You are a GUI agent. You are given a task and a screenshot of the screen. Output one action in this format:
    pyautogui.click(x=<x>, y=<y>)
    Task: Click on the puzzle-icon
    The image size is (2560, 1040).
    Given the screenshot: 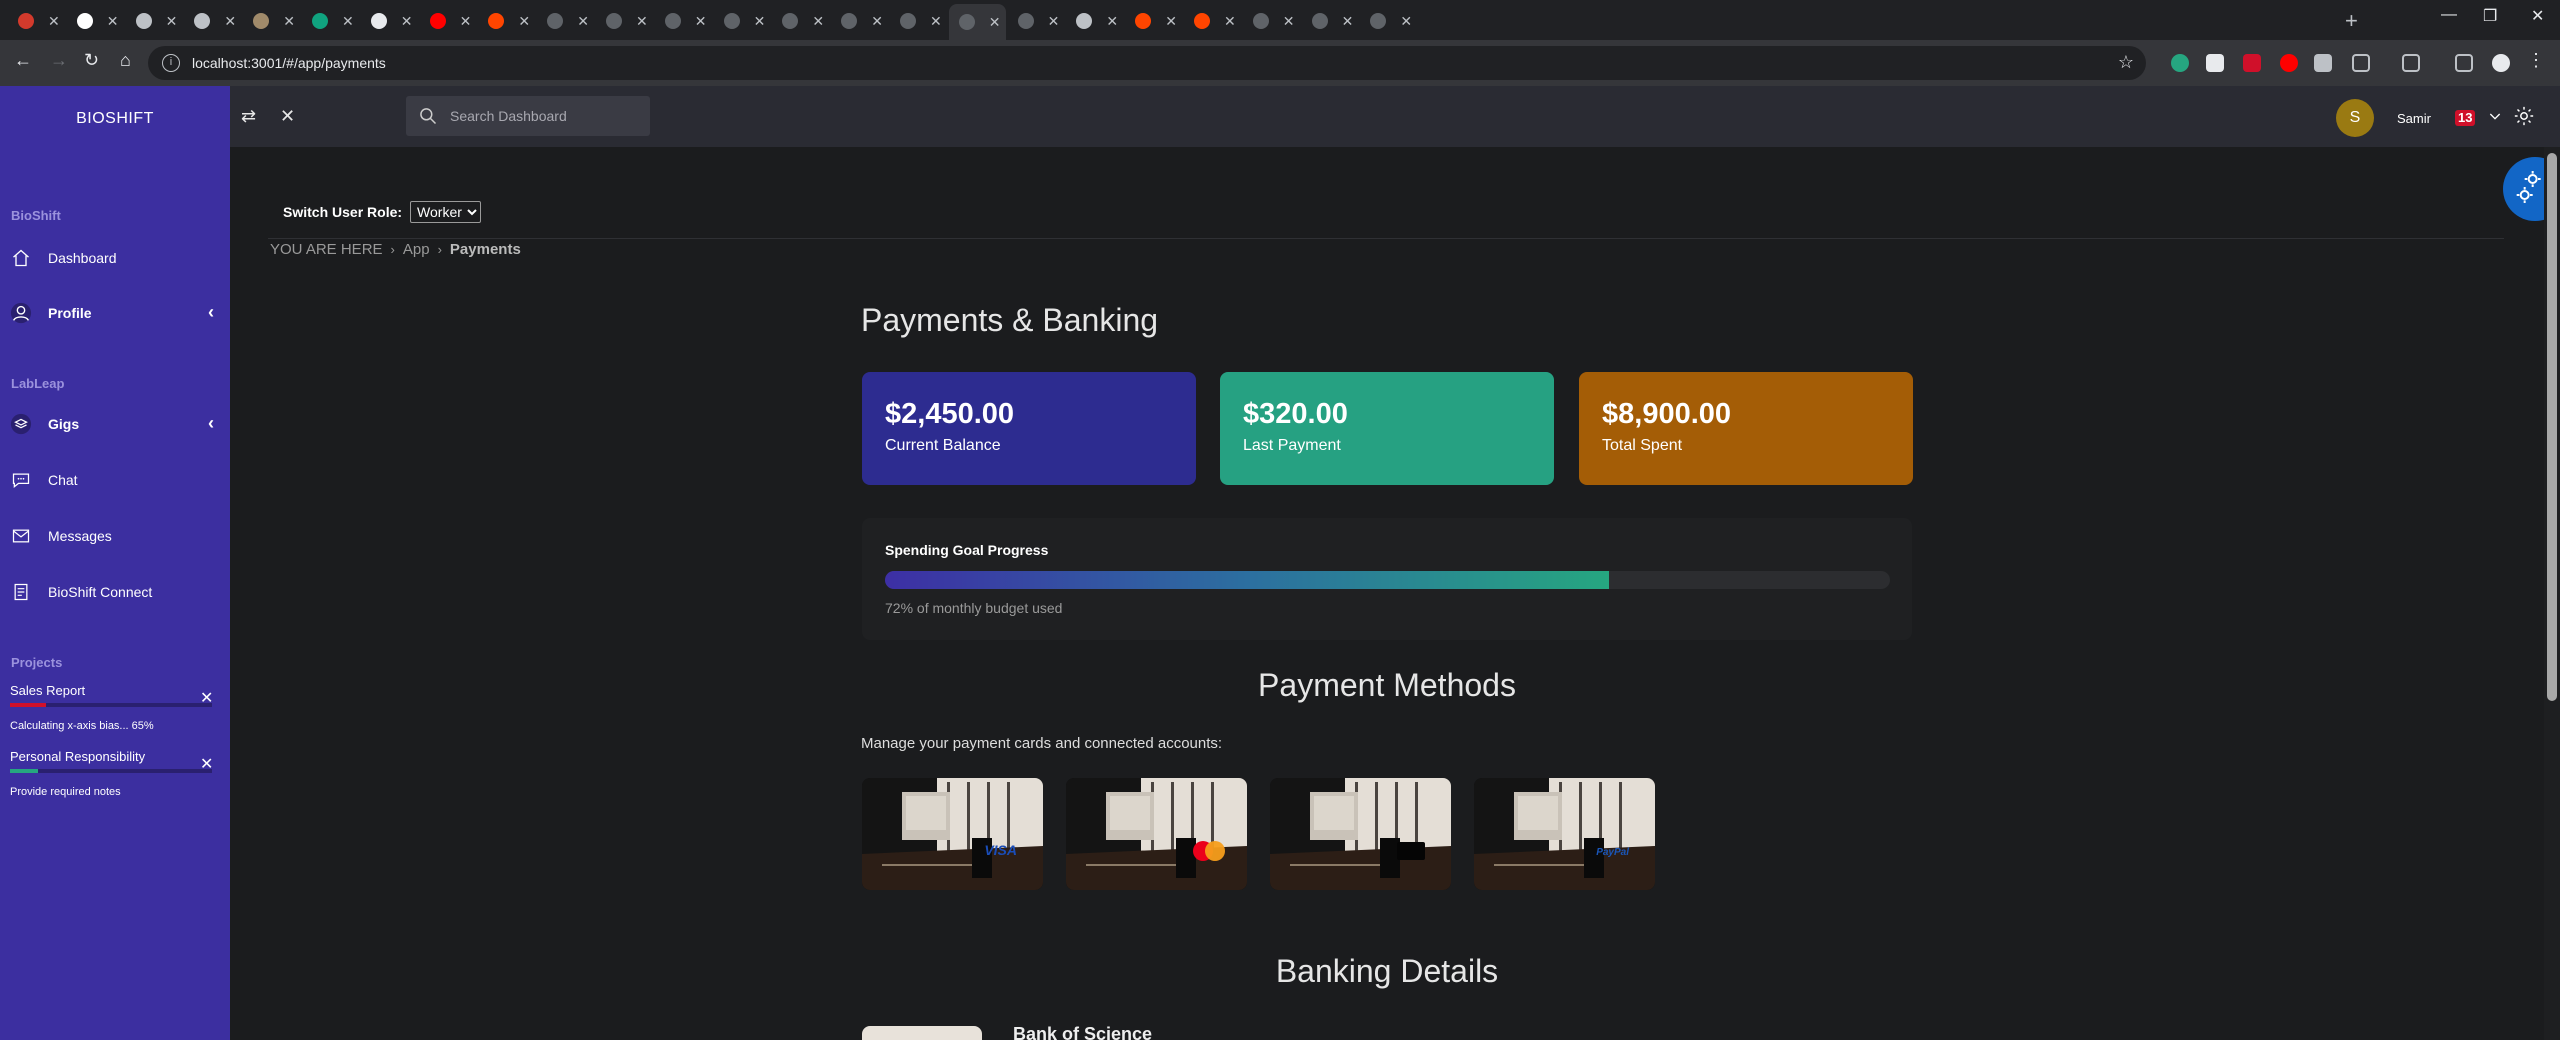 What is the action you would take?
    pyautogui.click(x=2361, y=63)
    